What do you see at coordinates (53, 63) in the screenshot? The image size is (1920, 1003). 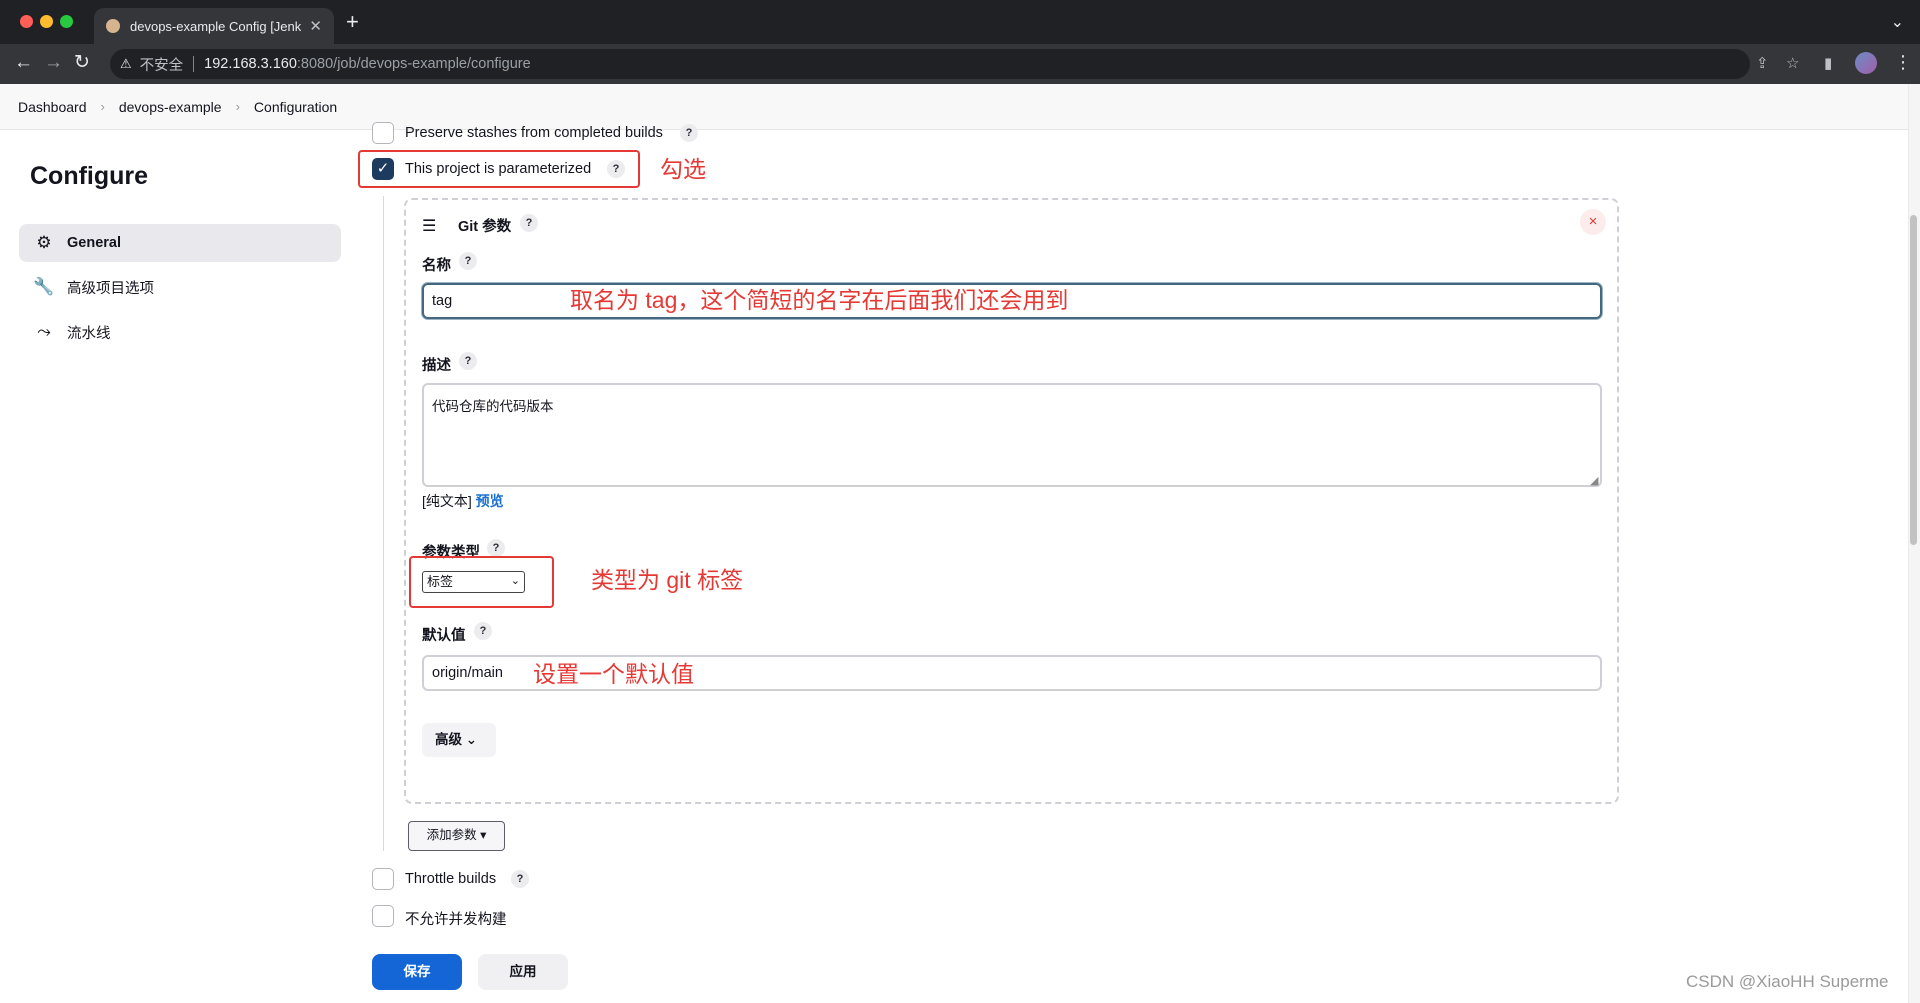 I see `forward-arrow-icon: →` at bounding box center [53, 63].